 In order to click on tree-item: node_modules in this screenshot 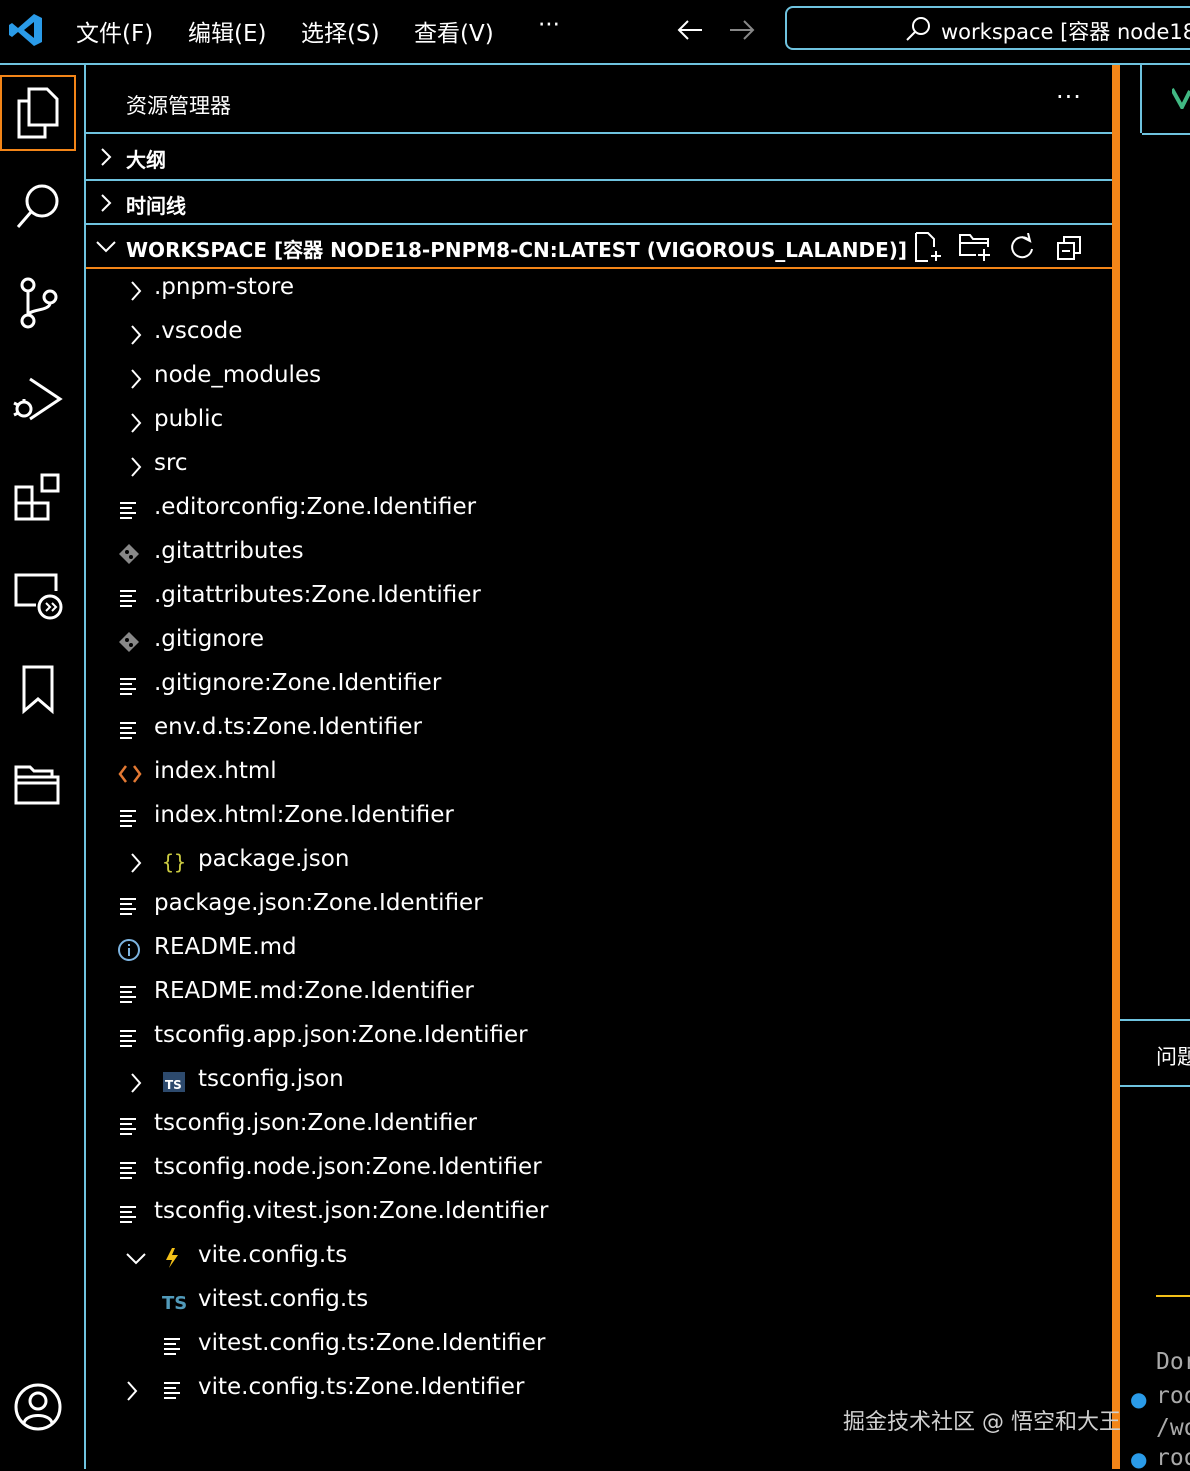, I will do `click(599, 377)`.